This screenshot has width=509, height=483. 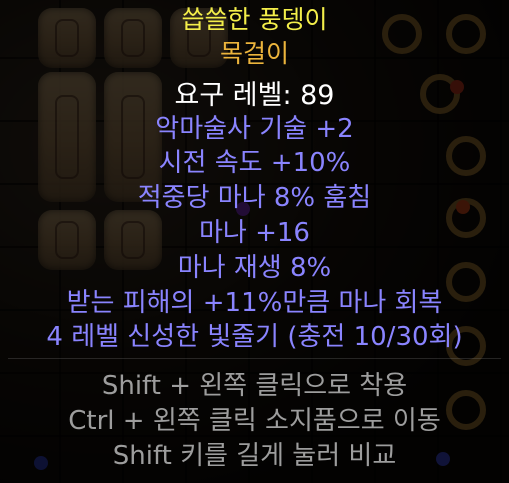 I want to click on modifier-line: 마나 +16, so click(x=254, y=233).